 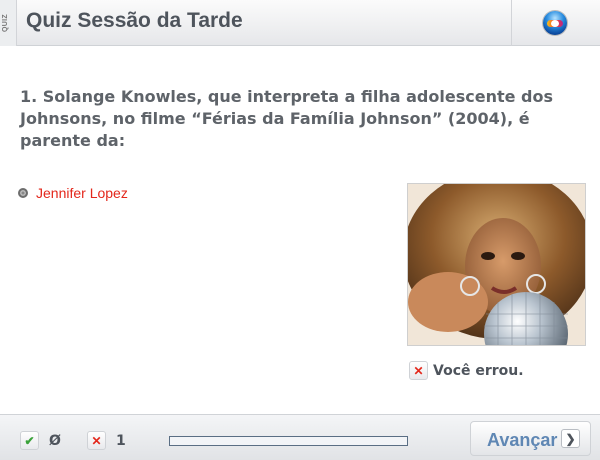 What do you see at coordinates (29, 440) in the screenshot?
I see `checkmark-icon: ✔` at bounding box center [29, 440].